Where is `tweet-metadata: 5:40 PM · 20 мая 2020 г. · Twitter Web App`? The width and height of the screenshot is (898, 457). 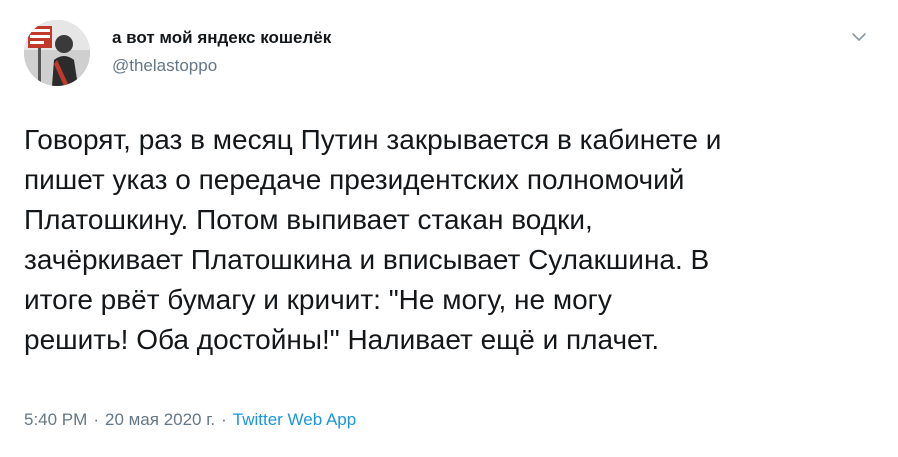
tweet-metadata: 5:40 PM · 20 мая 2020 г. · Twitter Web App is located at coordinates (190, 420).